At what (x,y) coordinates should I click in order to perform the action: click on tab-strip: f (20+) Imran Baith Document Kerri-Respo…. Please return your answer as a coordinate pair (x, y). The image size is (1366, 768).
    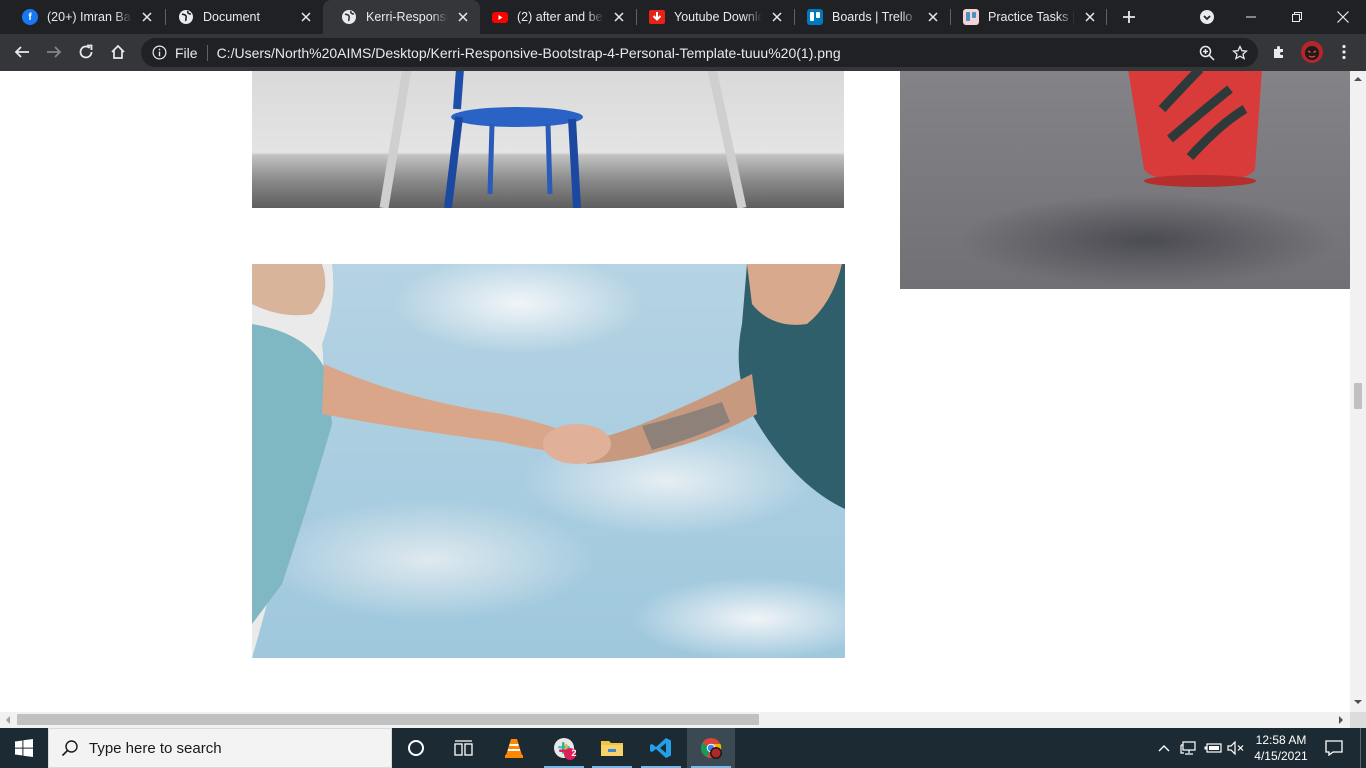
    Looking at the image, I should click on (683, 17).